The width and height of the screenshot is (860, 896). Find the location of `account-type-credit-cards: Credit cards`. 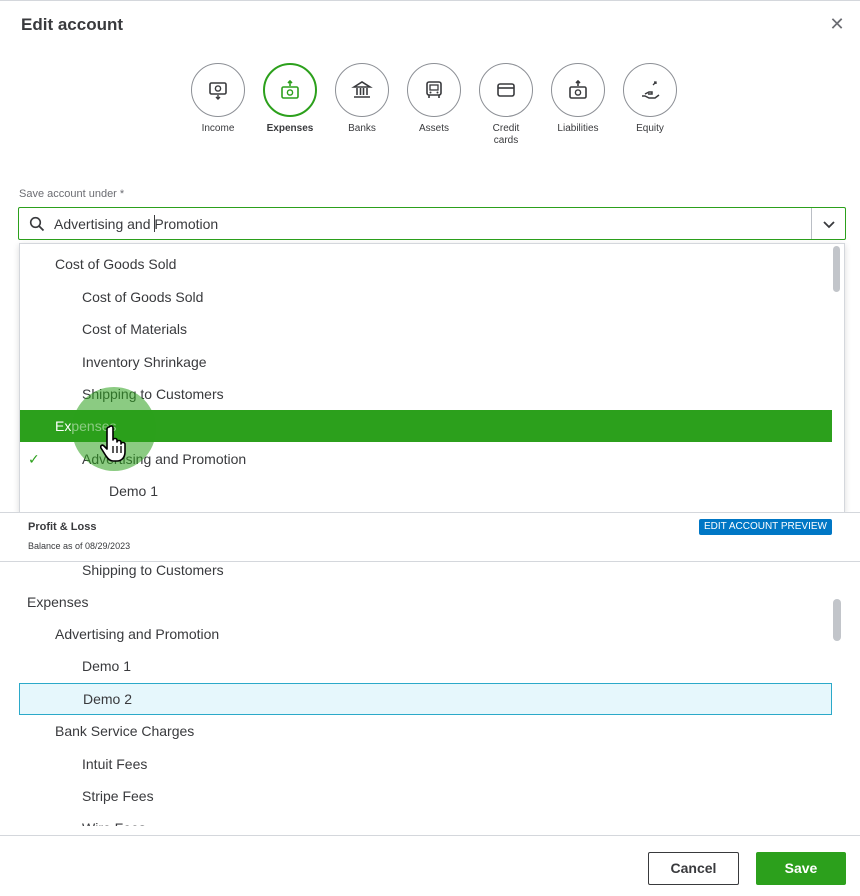

account-type-credit-cards: Credit cards is located at coordinates (506, 108).